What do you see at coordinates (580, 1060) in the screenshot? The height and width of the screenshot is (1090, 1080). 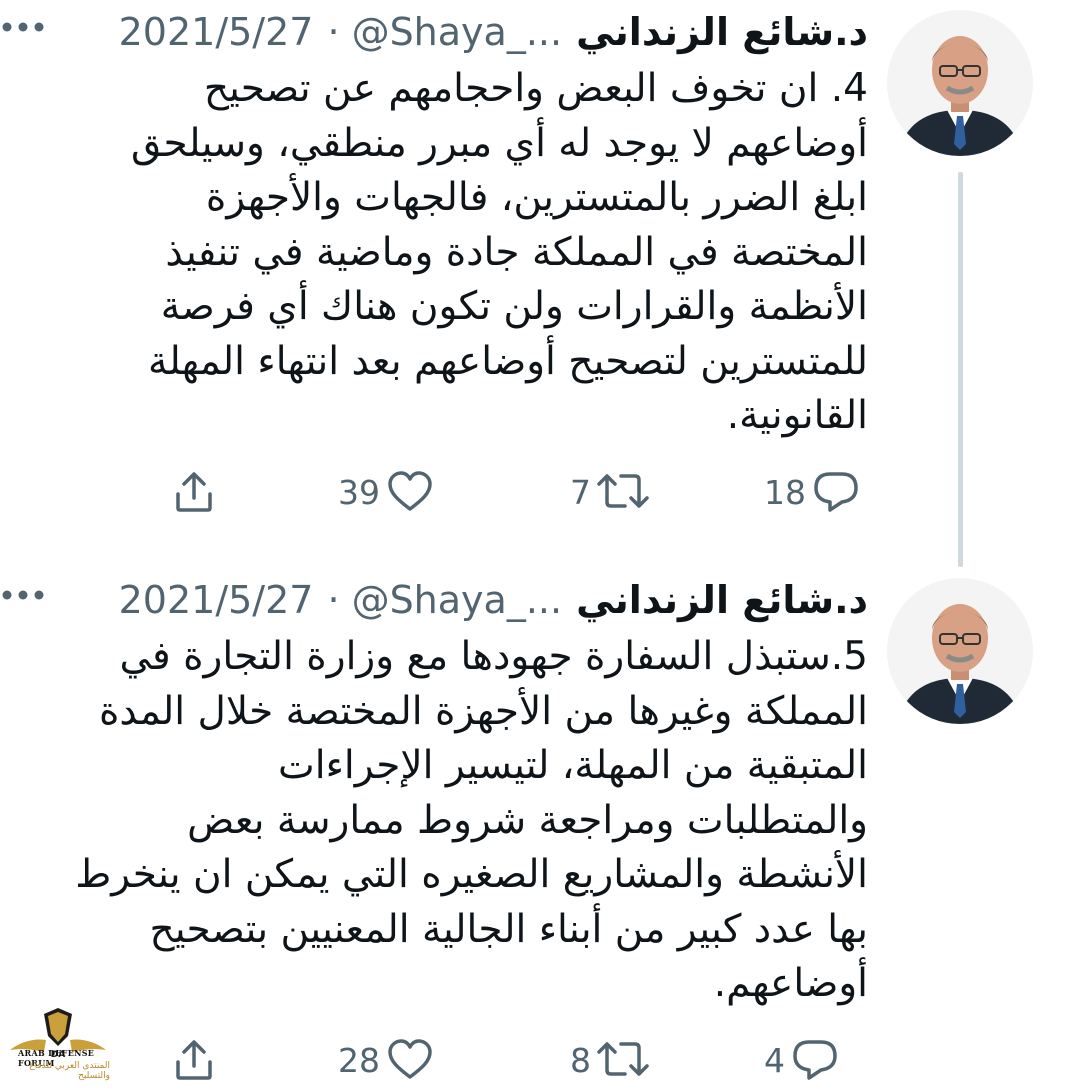 I see `retweet-count: 8` at bounding box center [580, 1060].